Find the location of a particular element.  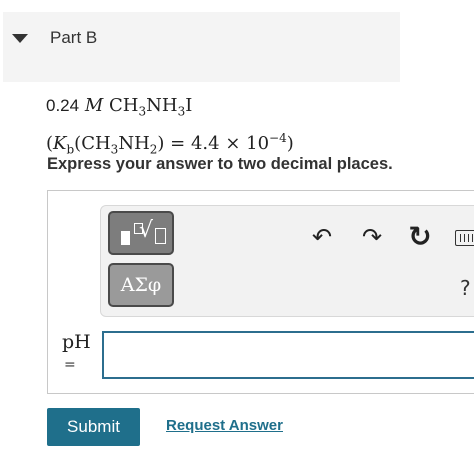

templates-icon is located at coordinates (125, 238).